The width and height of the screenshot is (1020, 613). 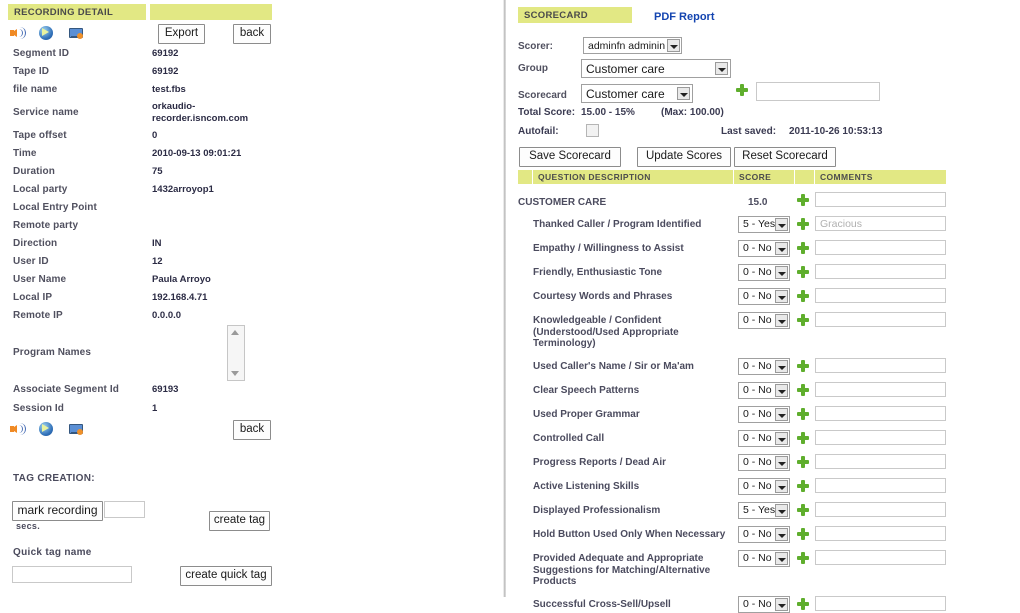 What do you see at coordinates (46, 33) in the screenshot?
I see `media-play-icon` at bounding box center [46, 33].